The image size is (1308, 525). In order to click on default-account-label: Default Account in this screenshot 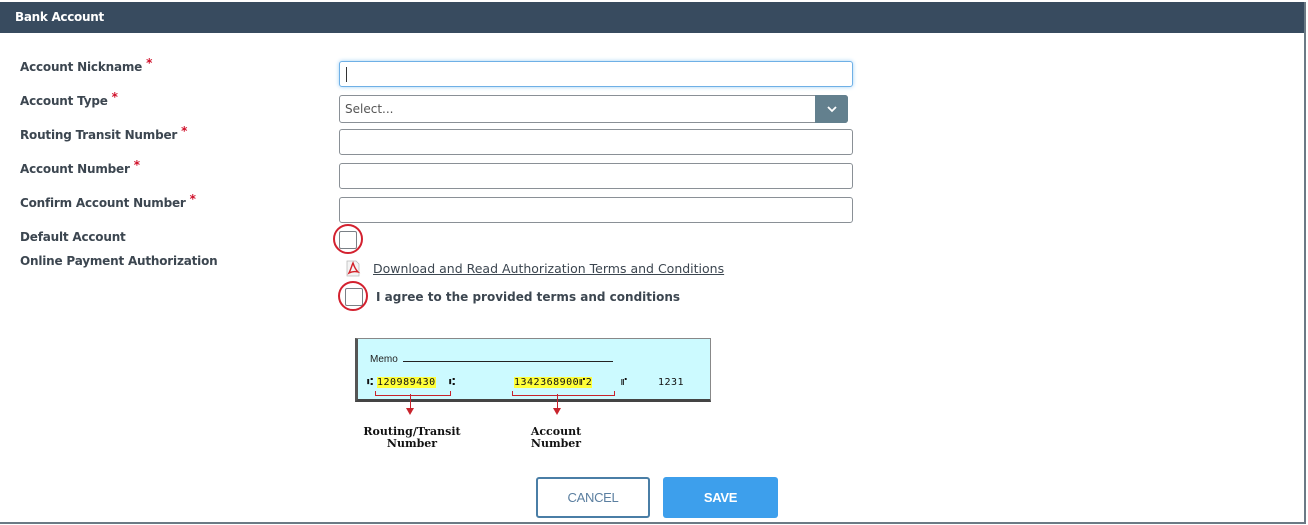, I will do `click(73, 237)`.